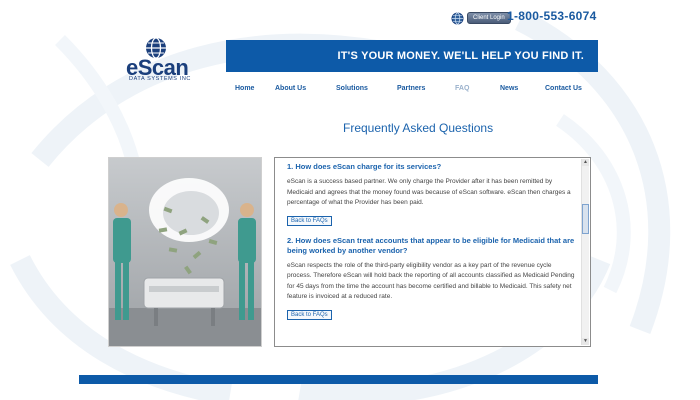  I want to click on globe-icon, so click(457, 18).